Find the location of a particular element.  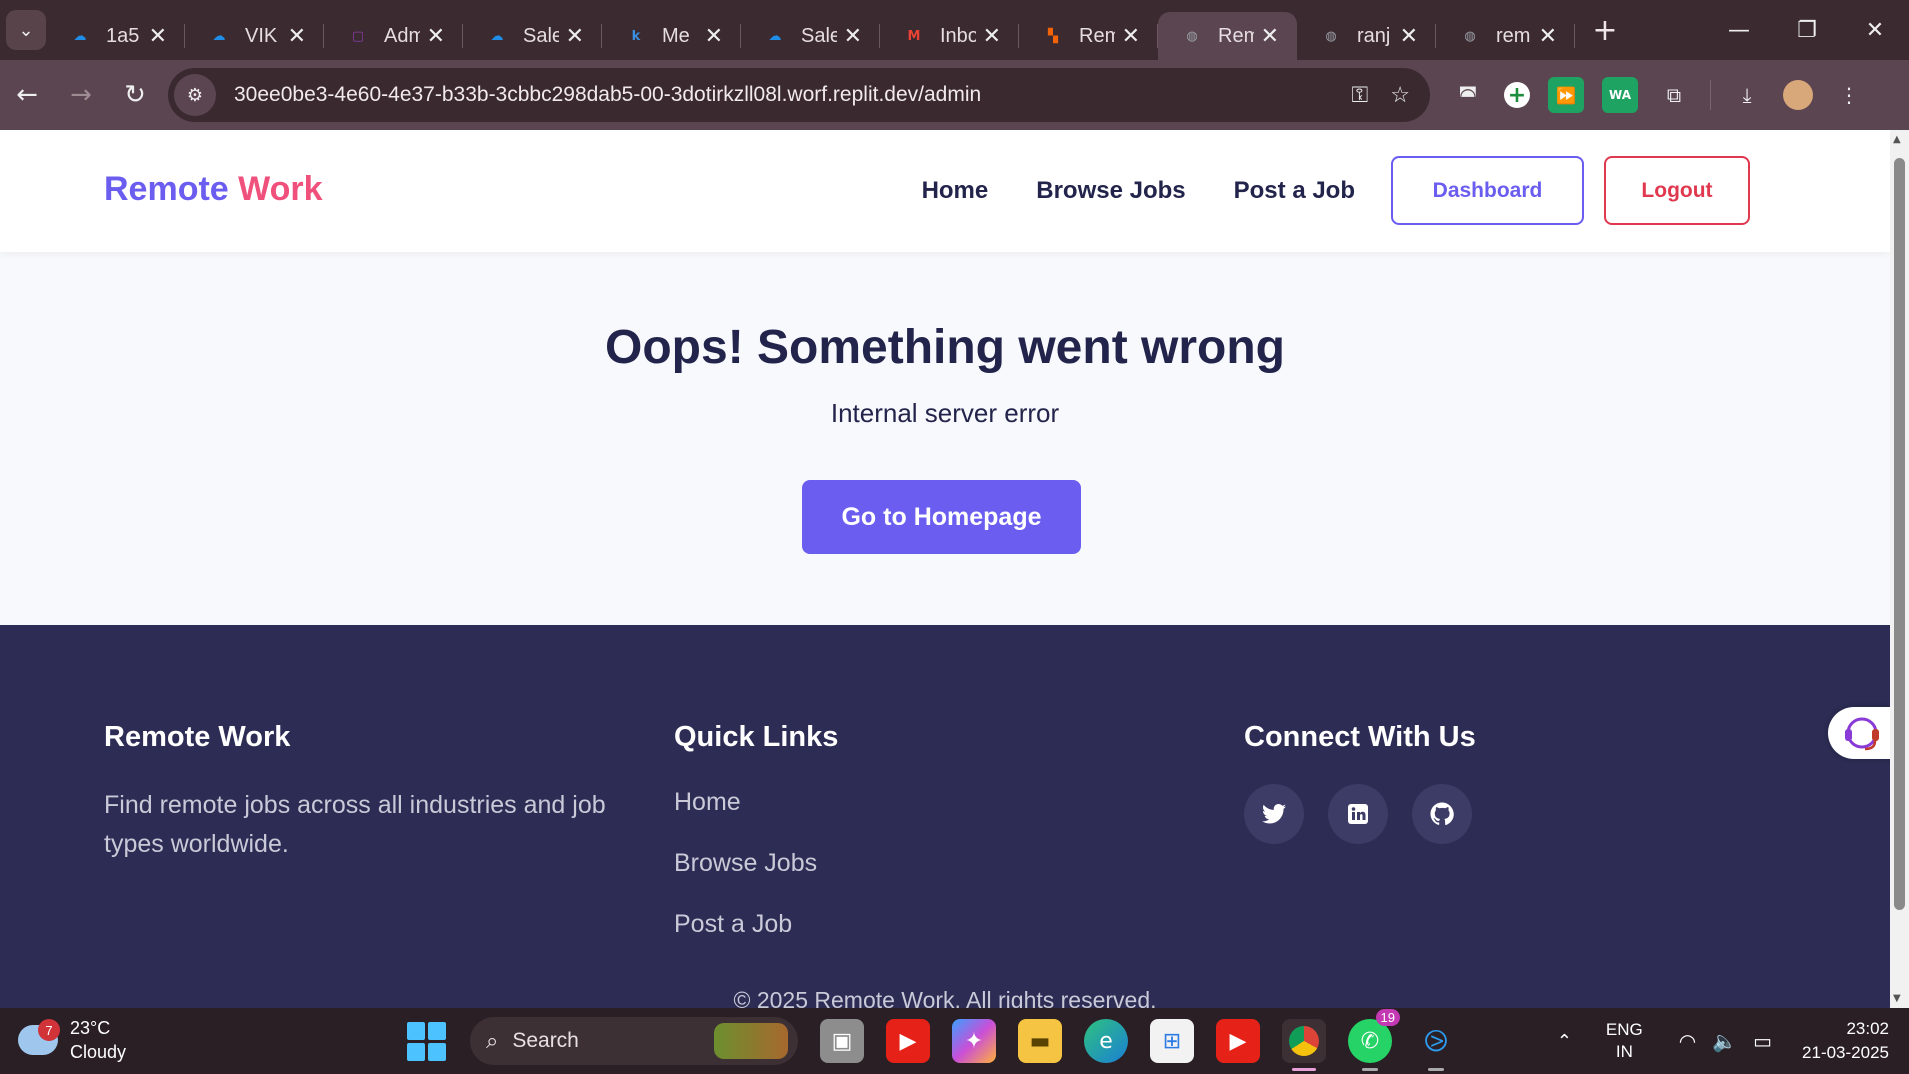

nav-post-job: Post a Job is located at coordinates (1294, 191).